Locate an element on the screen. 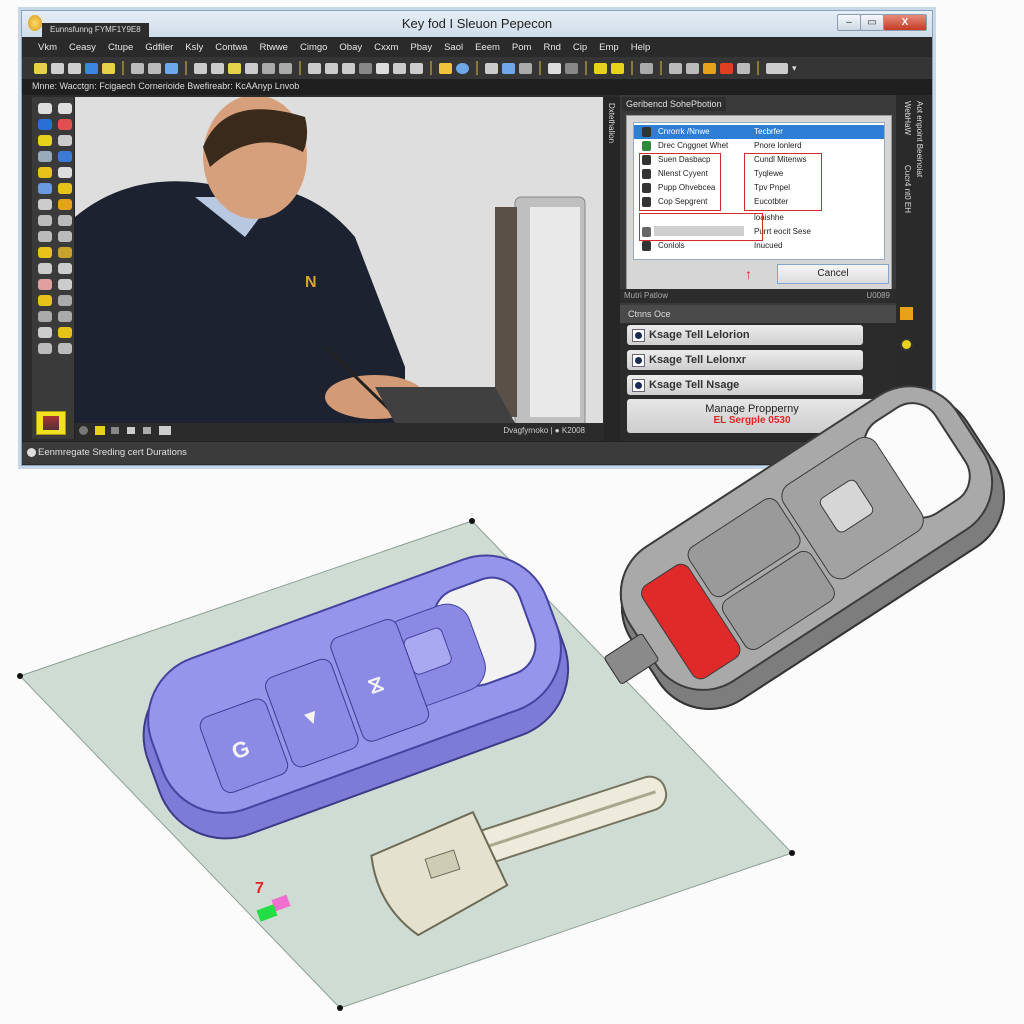 The height and width of the screenshot is (1024, 1024). view-icon is located at coordinates (777, 68).